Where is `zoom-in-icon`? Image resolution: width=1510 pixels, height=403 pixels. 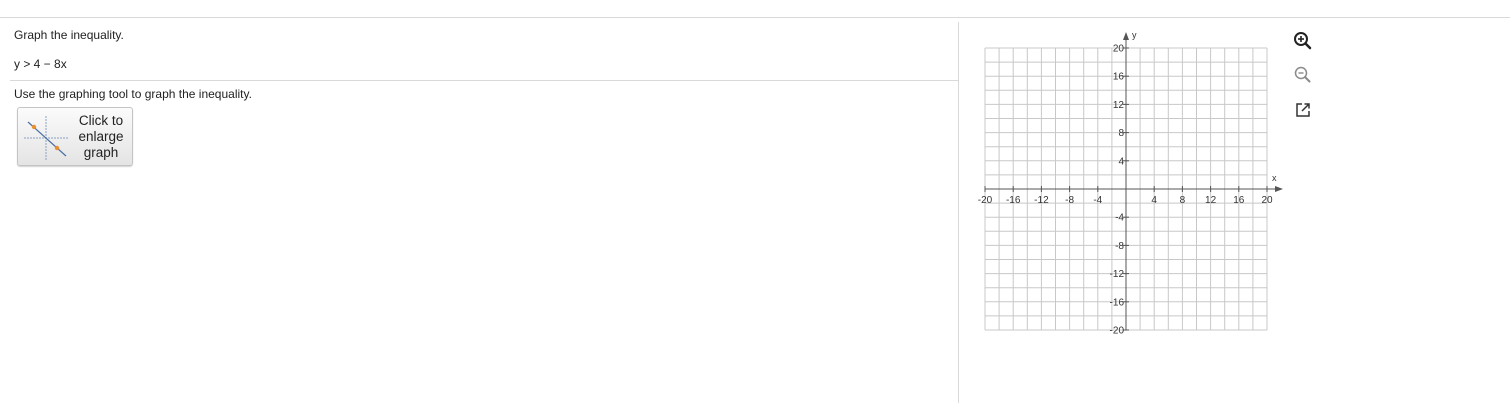 zoom-in-icon is located at coordinates (1303, 41).